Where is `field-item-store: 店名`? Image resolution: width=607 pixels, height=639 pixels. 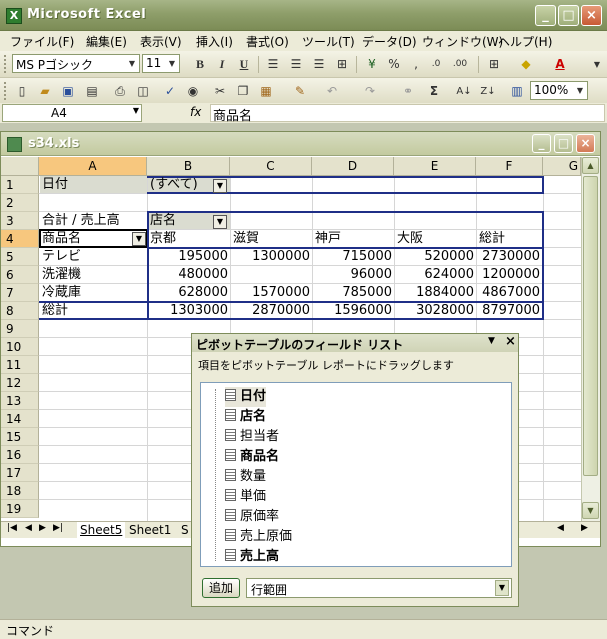 field-item-store: 店名 is located at coordinates (245, 417).